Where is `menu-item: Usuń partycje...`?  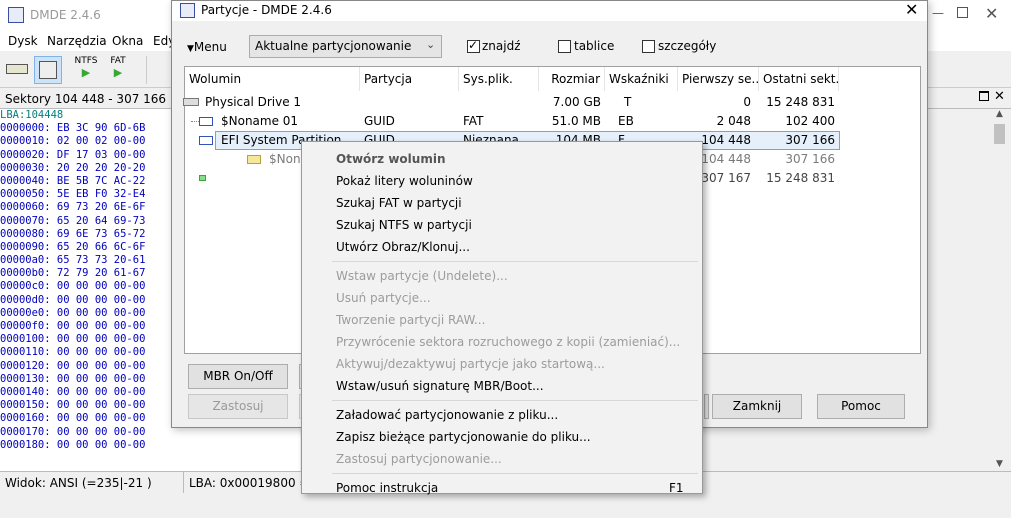 menu-item: Usuń partycje... is located at coordinates (383, 298).